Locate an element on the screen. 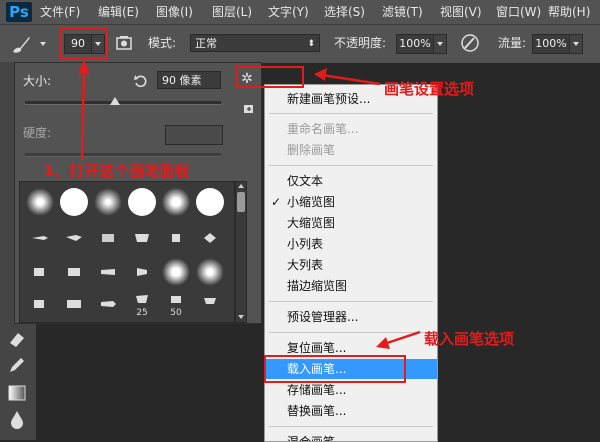 The image size is (600, 442). annotation-load-option: 载入画笔选项 is located at coordinates (469, 339).